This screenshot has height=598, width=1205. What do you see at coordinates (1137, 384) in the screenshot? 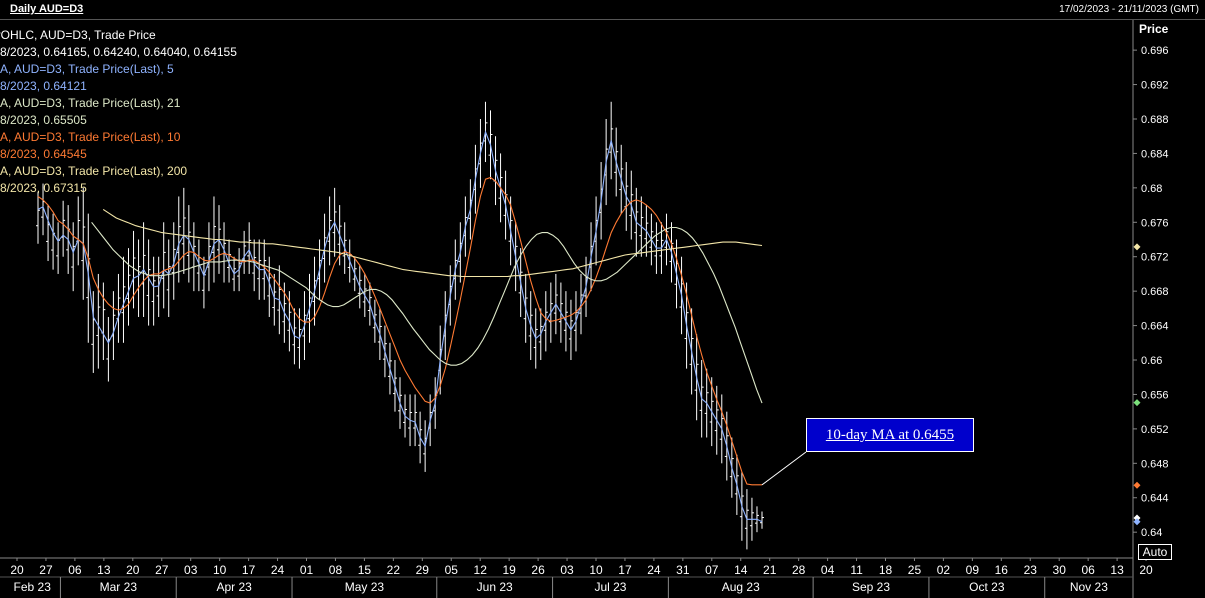
I see `last-value-markers` at bounding box center [1137, 384].